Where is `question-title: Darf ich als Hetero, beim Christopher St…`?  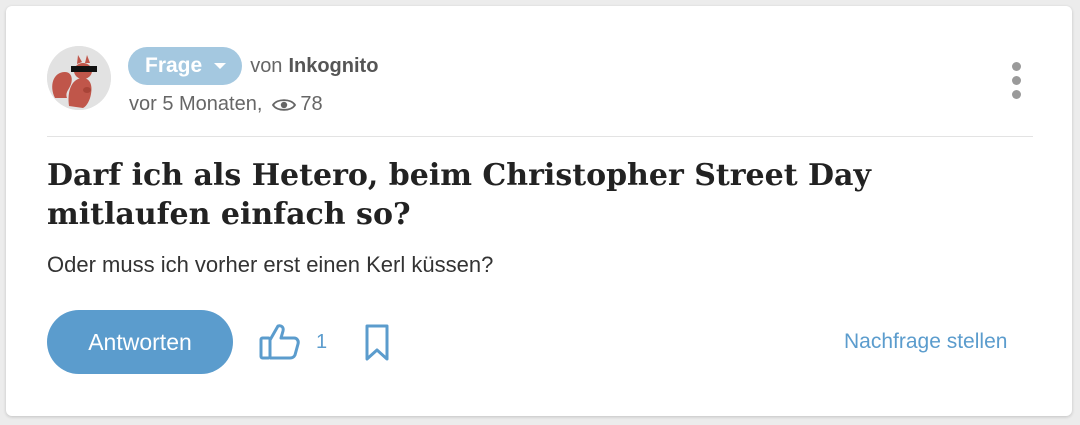 question-title: Darf ich als Hetero, beim Christopher St… is located at coordinates (459, 195).